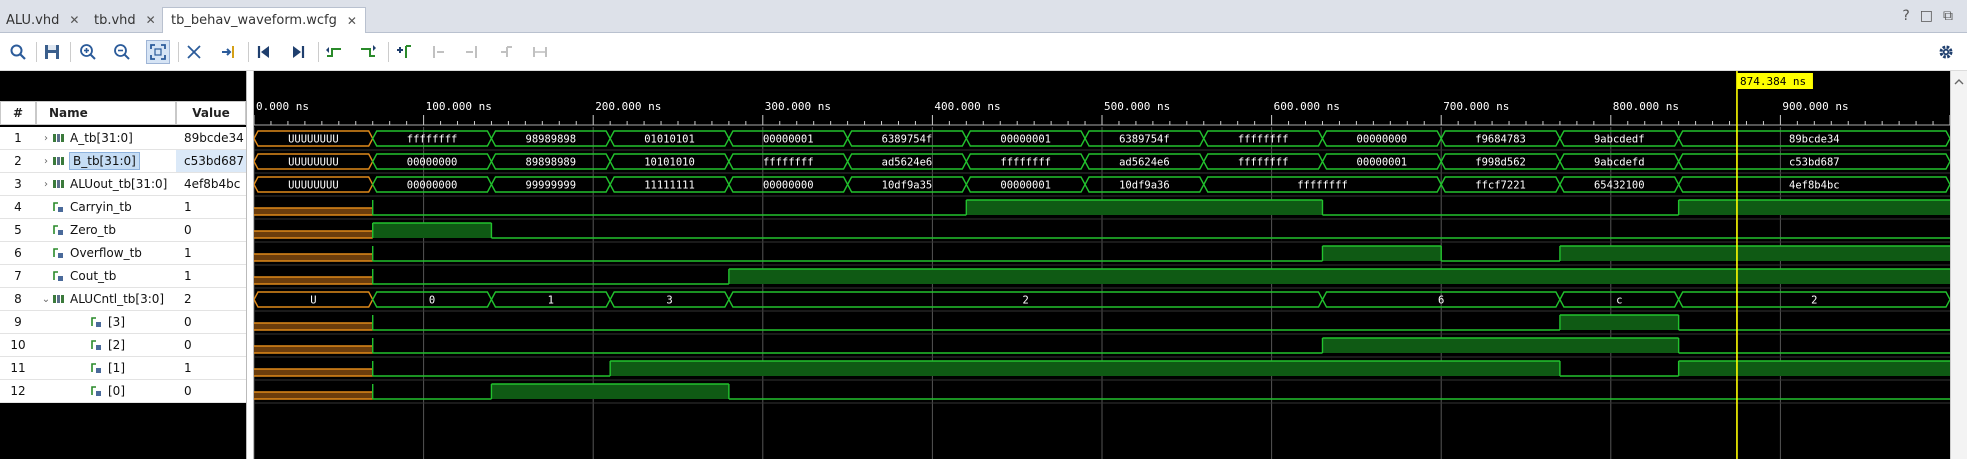 The width and height of the screenshot is (1967, 462). Describe the element at coordinates (106, 391) in the screenshot. I see `signal-row--0: [0]` at that location.